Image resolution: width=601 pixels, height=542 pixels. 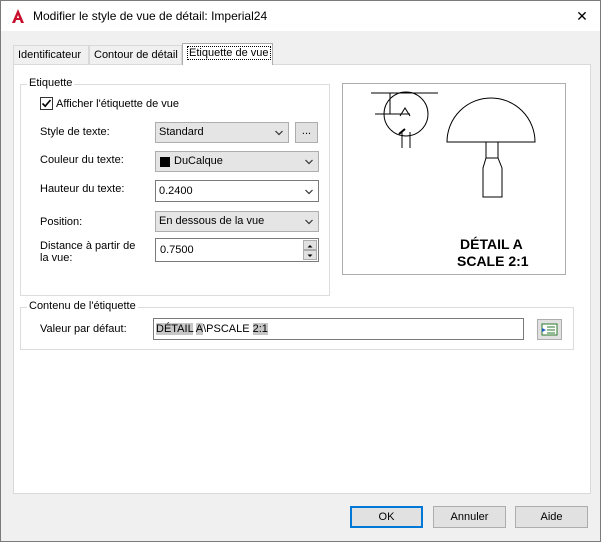 I want to click on close-button: ✕, so click(x=582, y=16).